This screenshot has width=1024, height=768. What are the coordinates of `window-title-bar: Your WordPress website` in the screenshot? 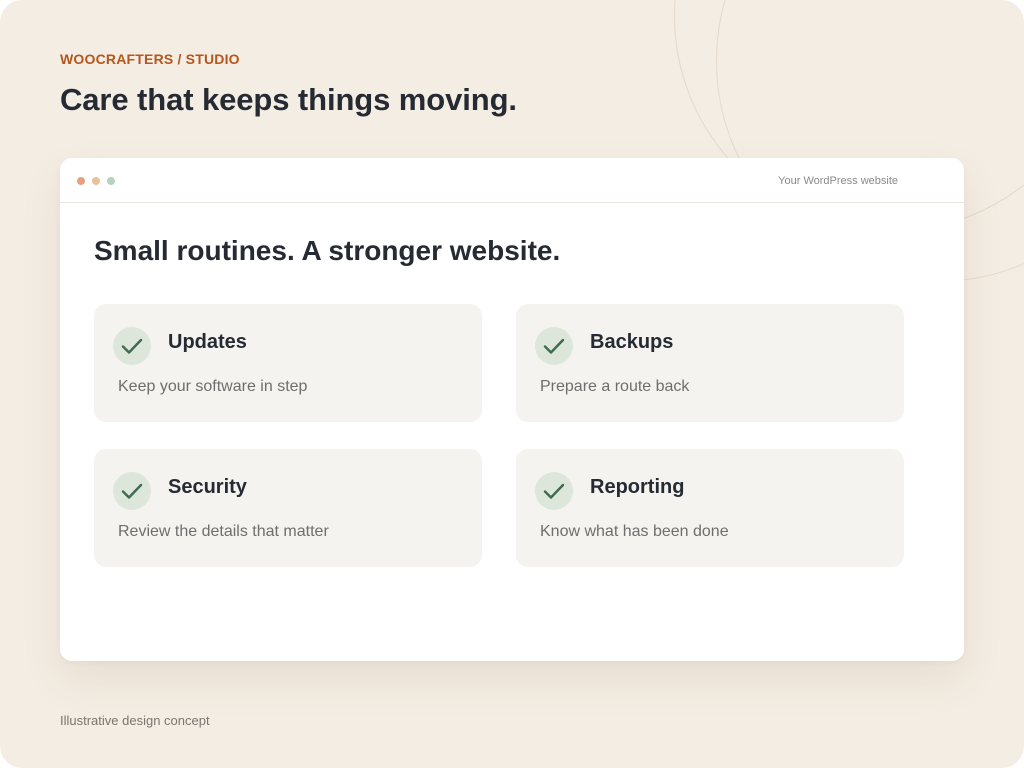 It's located at (512, 180).